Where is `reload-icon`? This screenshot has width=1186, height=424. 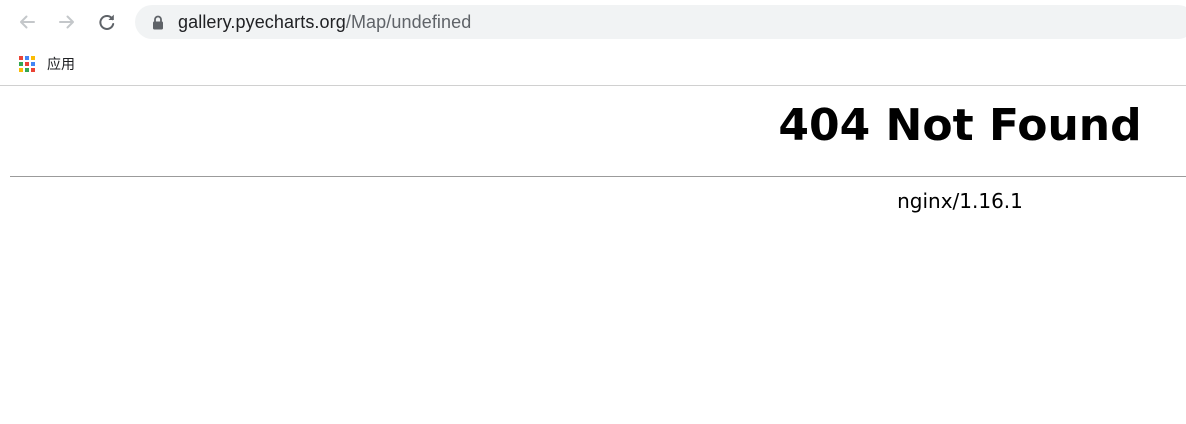
reload-icon is located at coordinates (107, 22).